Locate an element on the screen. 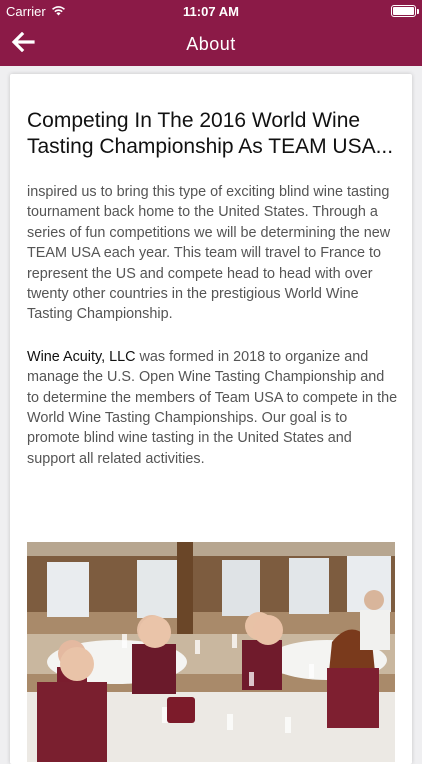 The image size is (422, 764). page-title: About is located at coordinates (211, 44).